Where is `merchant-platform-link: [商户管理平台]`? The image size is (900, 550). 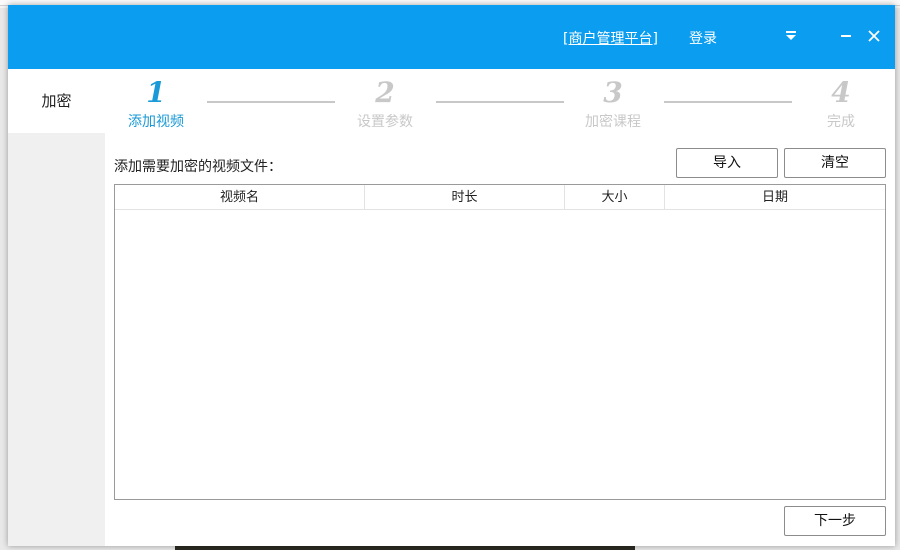 merchant-platform-link: [商户管理平台] is located at coordinates (610, 38).